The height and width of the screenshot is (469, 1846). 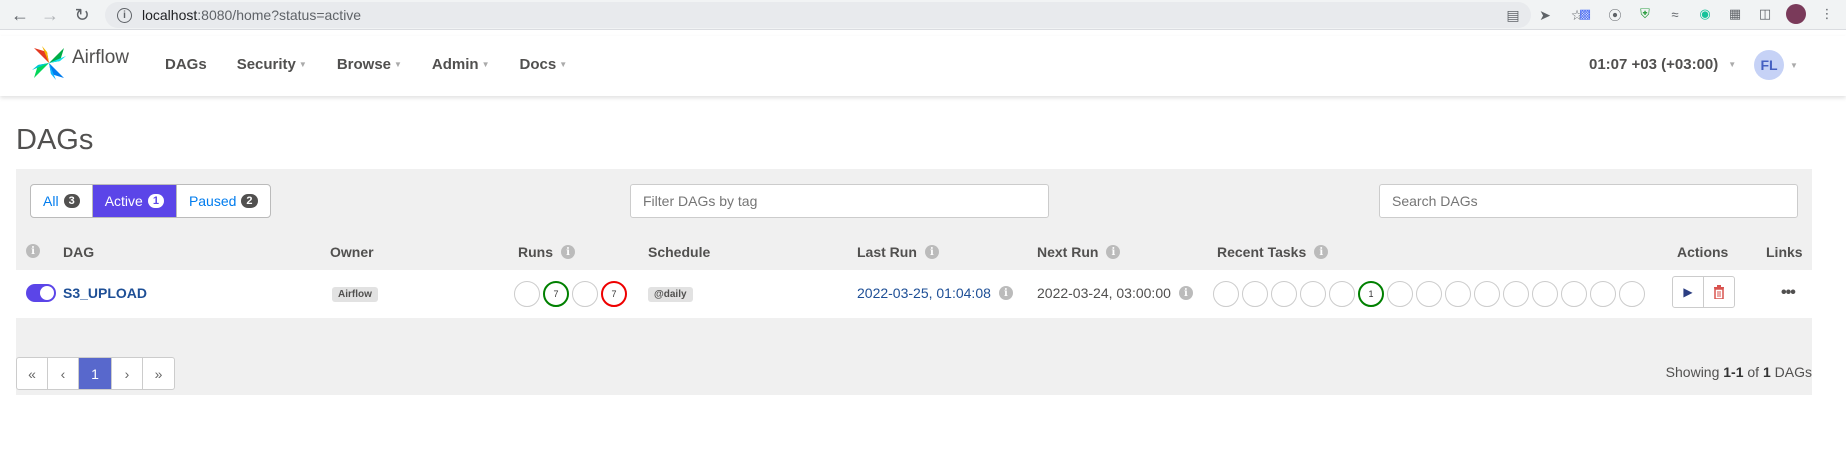 What do you see at coordinates (124, 15) in the screenshot?
I see `site-info-icon: i` at bounding box center [124, 15].